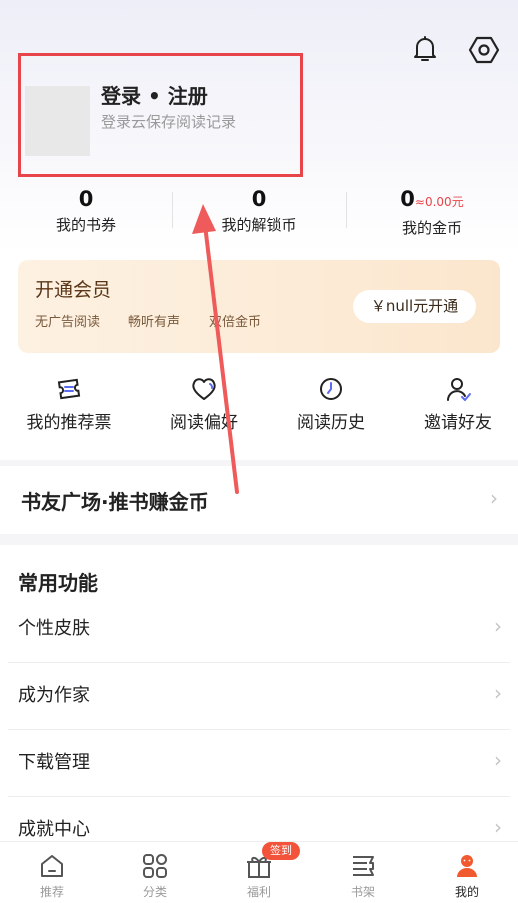  What do you see at coordinates (204, 404) in the screenshot?
I see `quick-reading-preference: 阅读偏好` at bounding box center [204, 404].